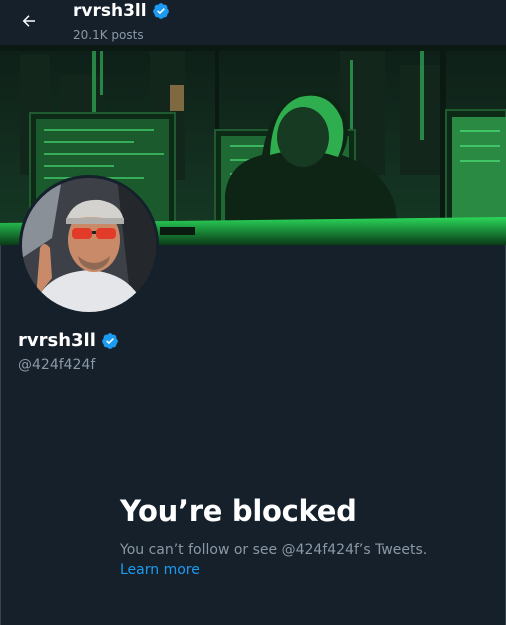  What do you see at coordinates (108, 35) in the screenshot?
I see `post-count: 20.1K posts` at bounding box center [108, 35].